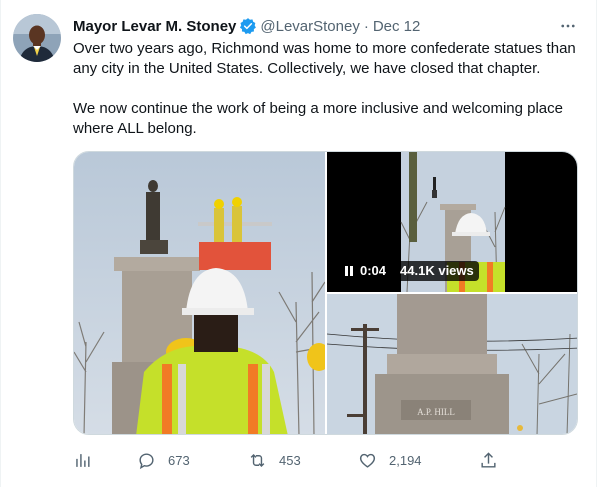 This screenshot has height=487, width=597. What do you see at coordinates (274, 460) in the screenshot?
I see `retweet-button: 453` at bounding box center [274, 460].